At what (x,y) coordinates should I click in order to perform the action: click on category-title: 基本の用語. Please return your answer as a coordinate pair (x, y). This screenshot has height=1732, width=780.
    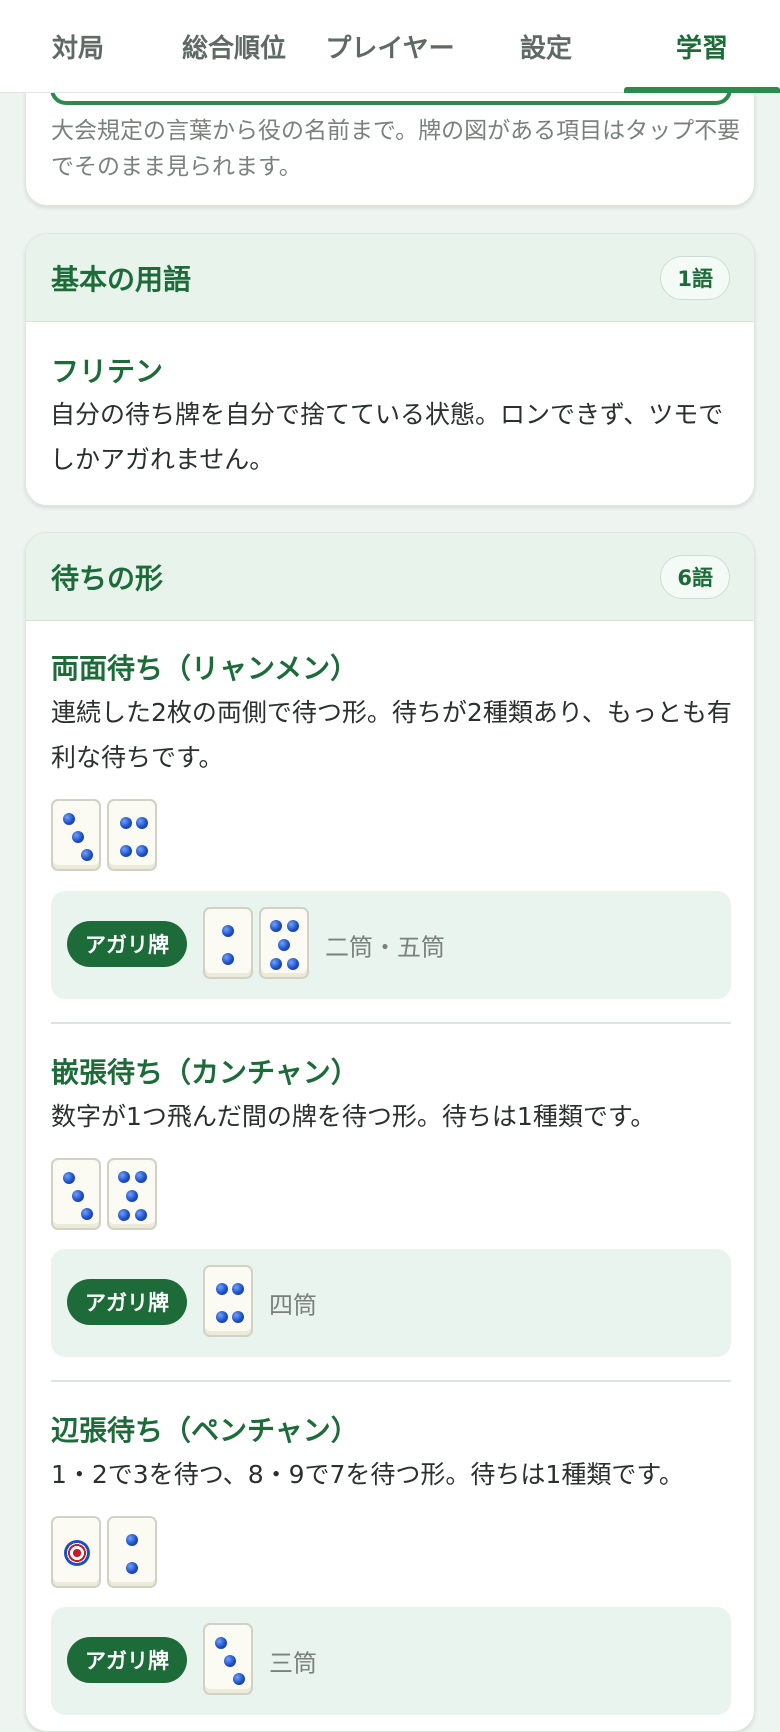
    Looking at the image, I should click on (121, 279).